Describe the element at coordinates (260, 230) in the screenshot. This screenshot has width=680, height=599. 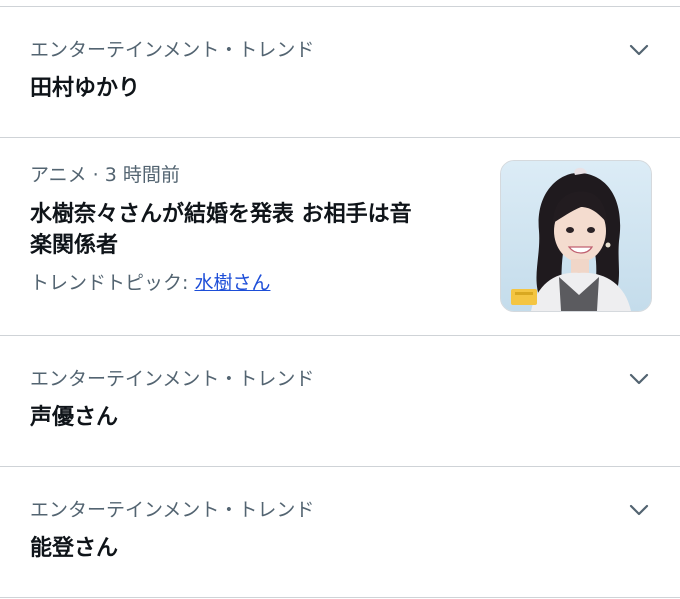
I see `news-headline: 水樹奈々さんが結婚を発表 お相手は音 楽関係者` at that location.